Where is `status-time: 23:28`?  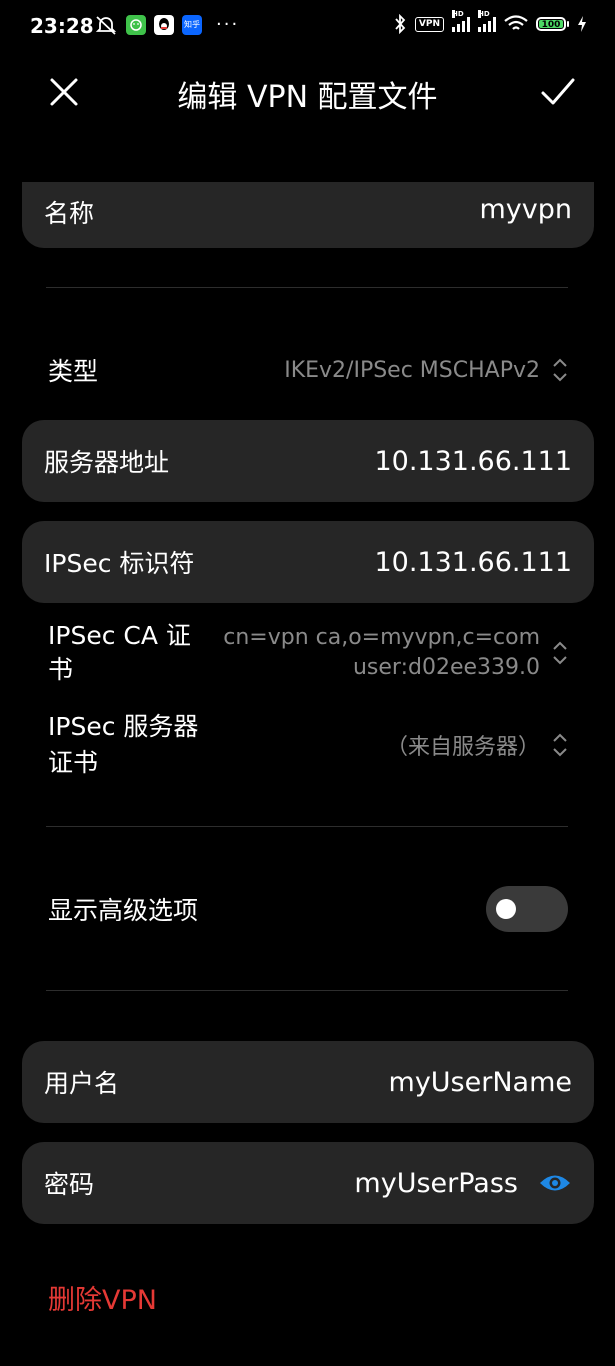
status-time: 23:28 is located at coordinates (62, 26).